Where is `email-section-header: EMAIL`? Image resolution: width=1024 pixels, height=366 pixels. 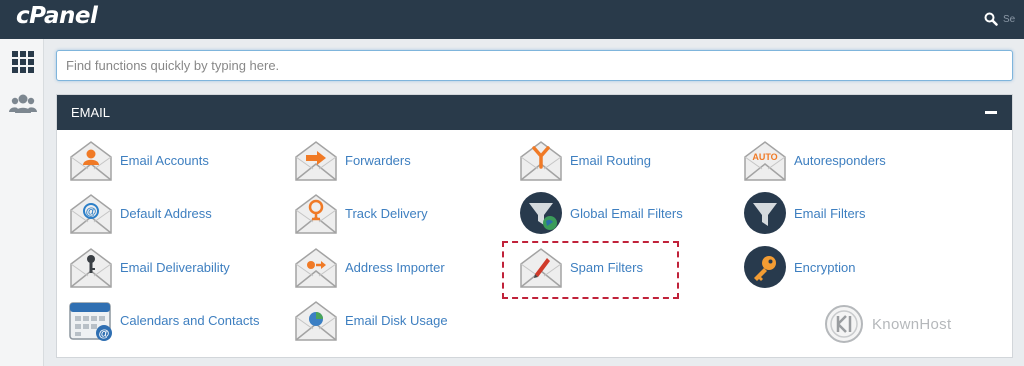
email-section-header: EMAIL is located at coordinates (534, 112).